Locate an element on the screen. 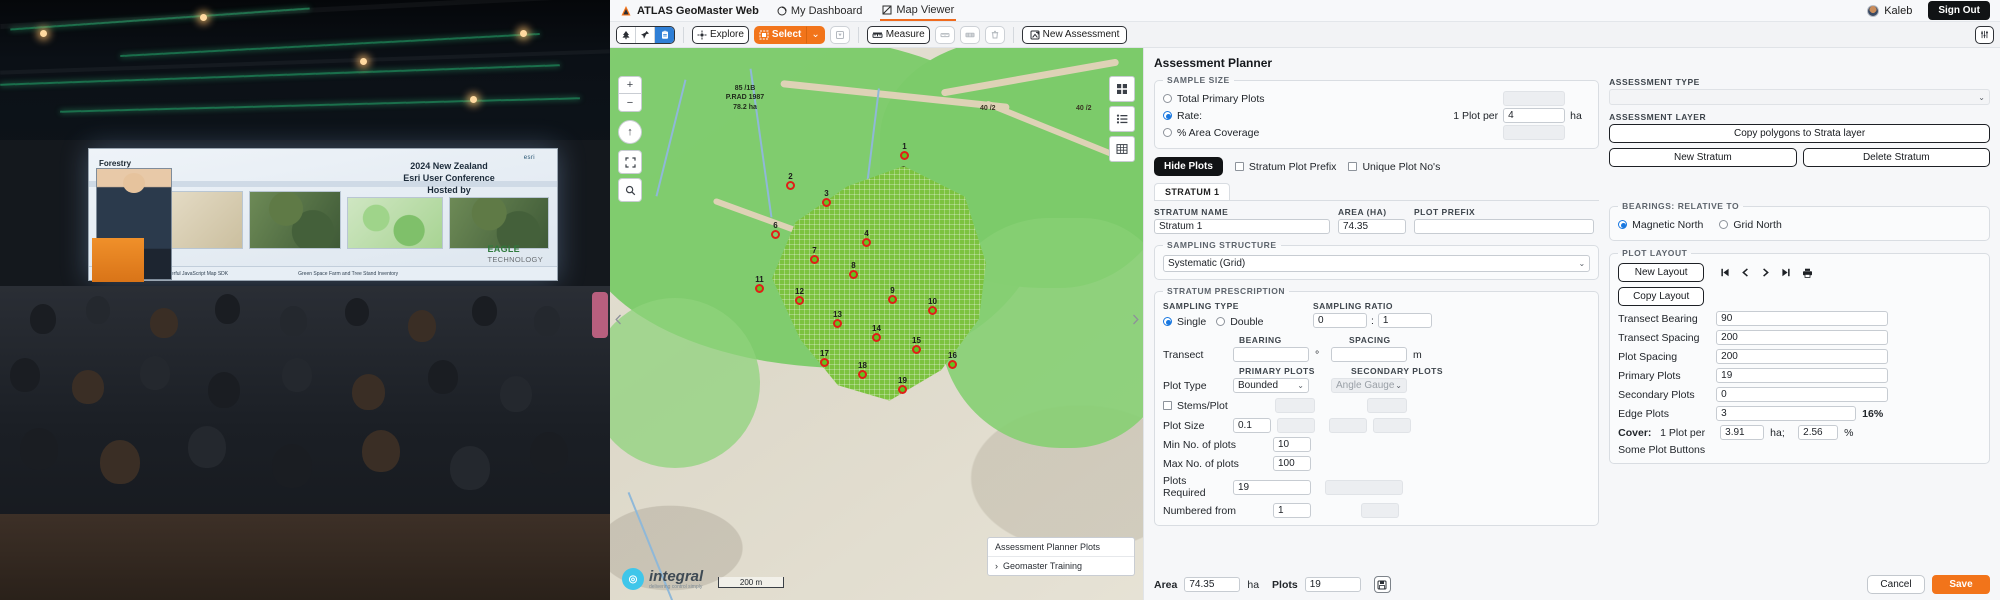 Image resolution: width=2000 pixels, height=600 pixels. total-primary-plots-input is located at coordinates (1534, 98).